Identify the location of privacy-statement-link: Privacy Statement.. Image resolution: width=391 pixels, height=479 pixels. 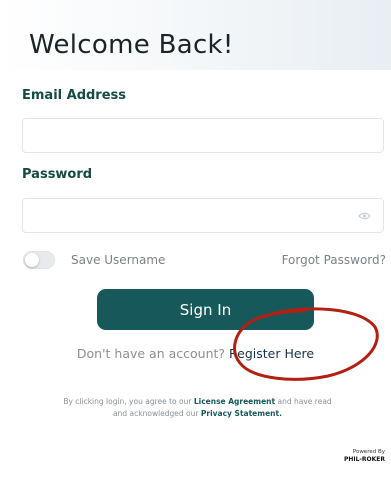
(241, 413).